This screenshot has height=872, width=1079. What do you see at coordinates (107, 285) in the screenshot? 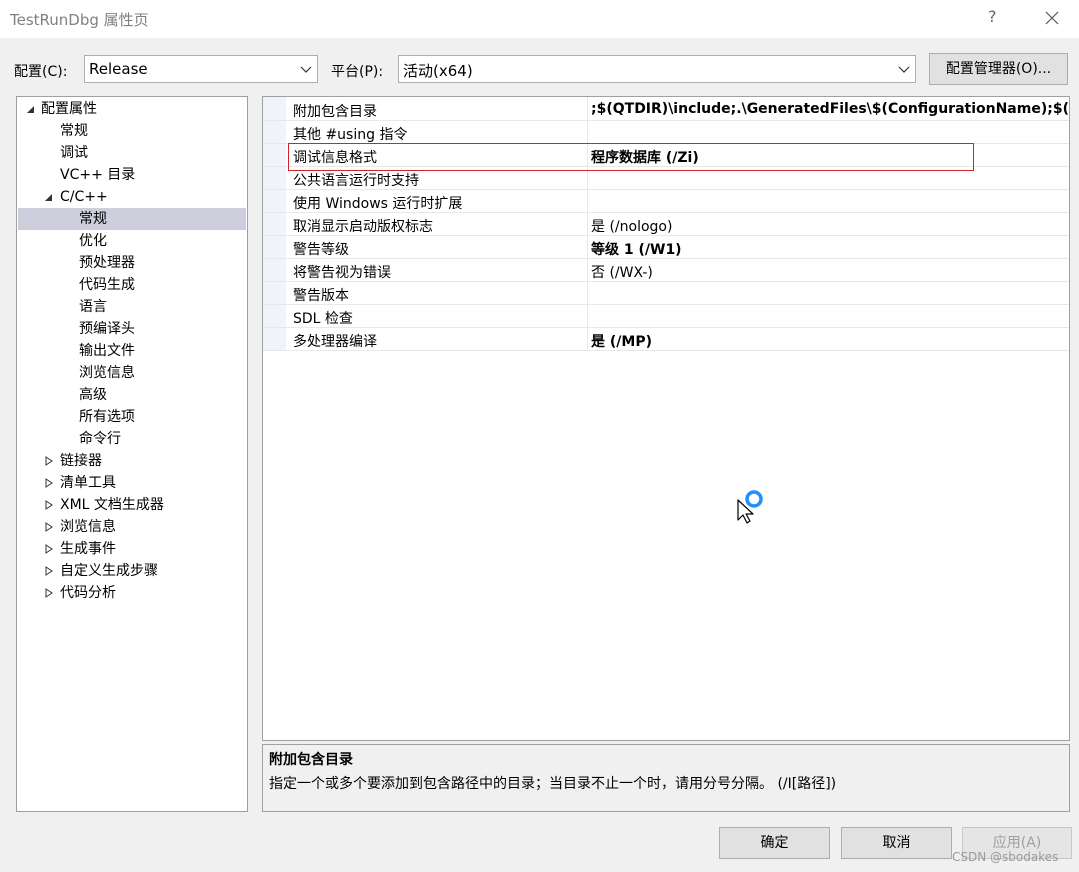
I see `tree-item-cpp-codegen: 代码生成` at bounding box center [107, 285].